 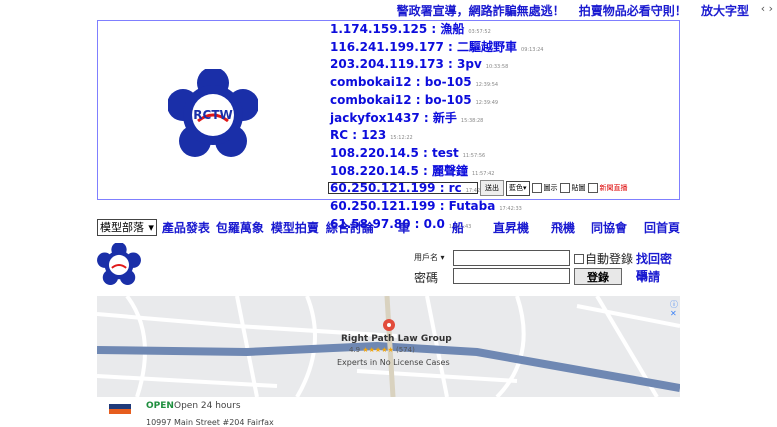 What do you see at coordinates (579, 259) in the screenshot?
I see `auto-login-checkbox` at bounding box center [579, 259].